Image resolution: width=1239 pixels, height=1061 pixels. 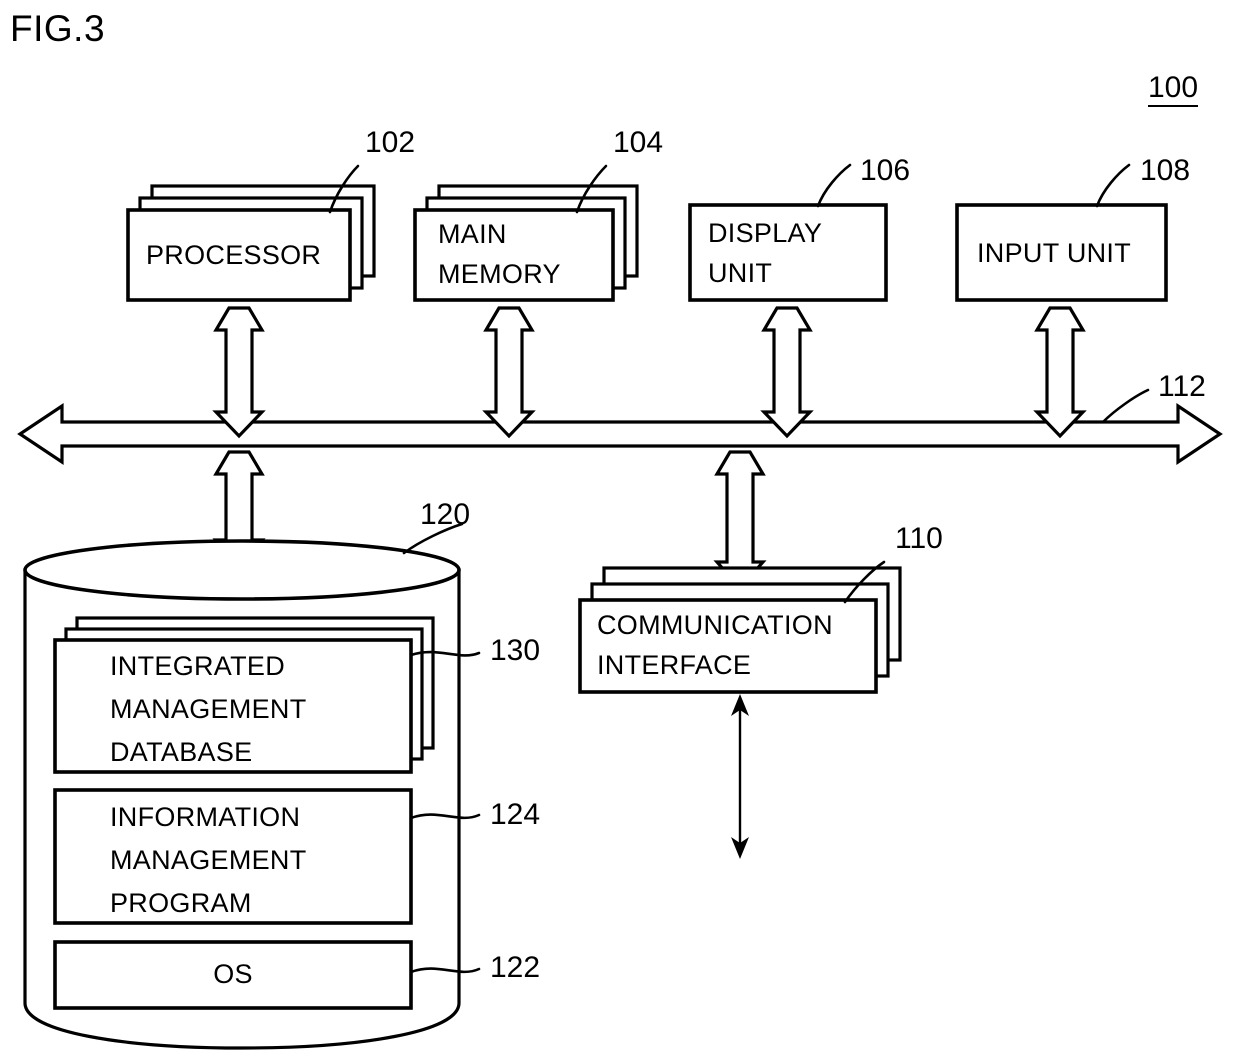 I want to click on system-reference-number: 100, so click(x=1173, y=89).